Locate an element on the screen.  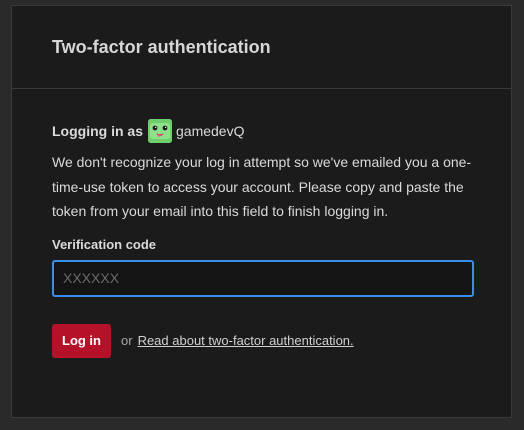
verification-code-input is located at coordinates (263, 278).